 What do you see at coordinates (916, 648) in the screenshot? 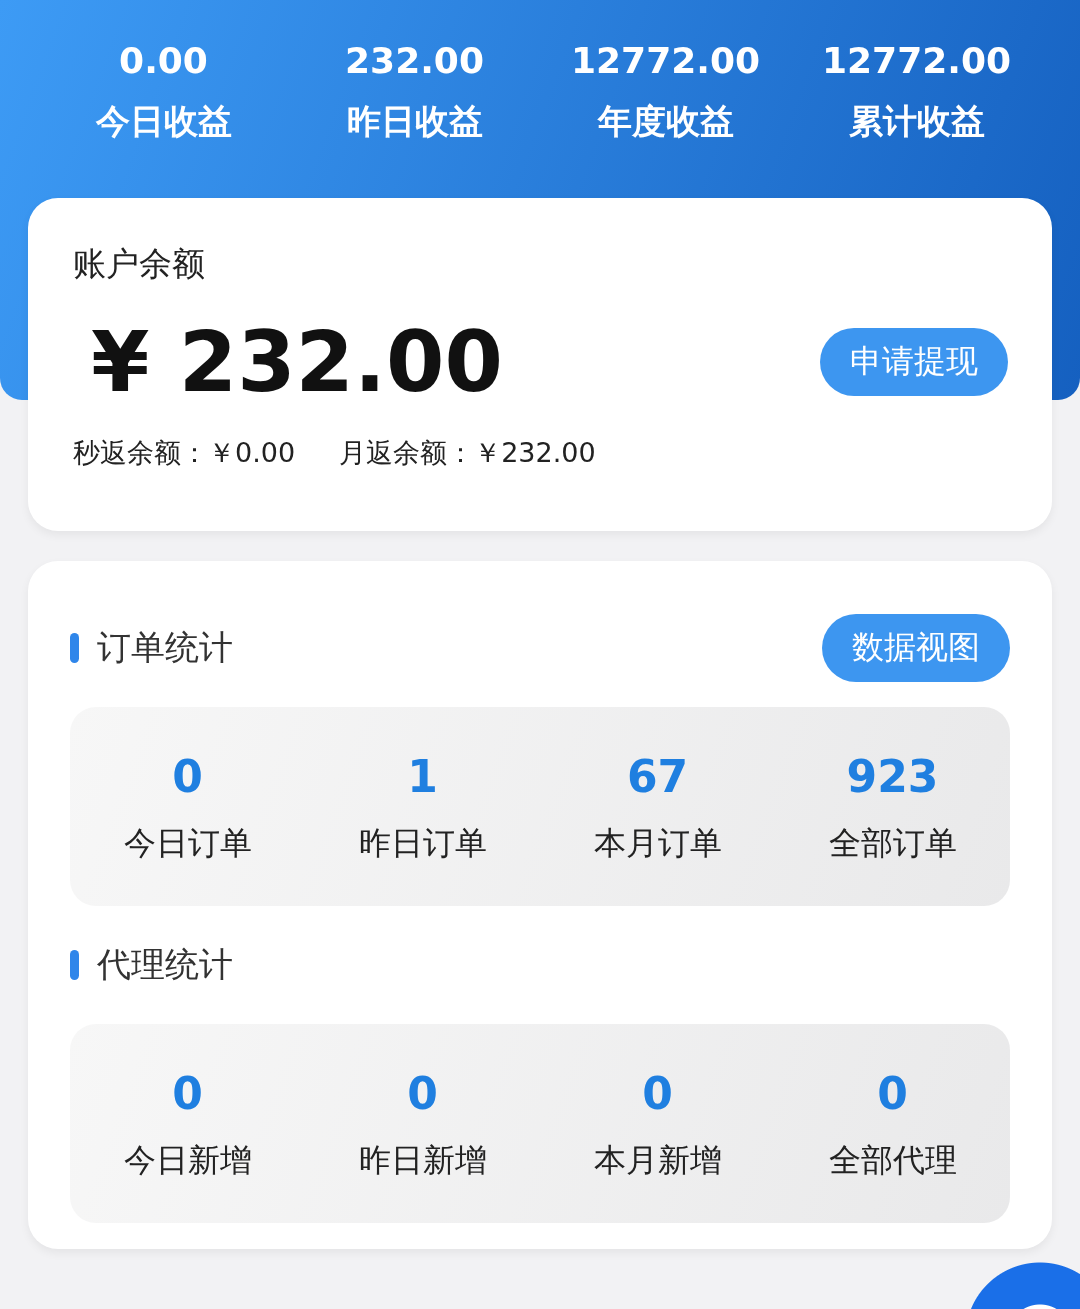
I see `data-view-button: 数据视图` at bounding box center [916, 648].